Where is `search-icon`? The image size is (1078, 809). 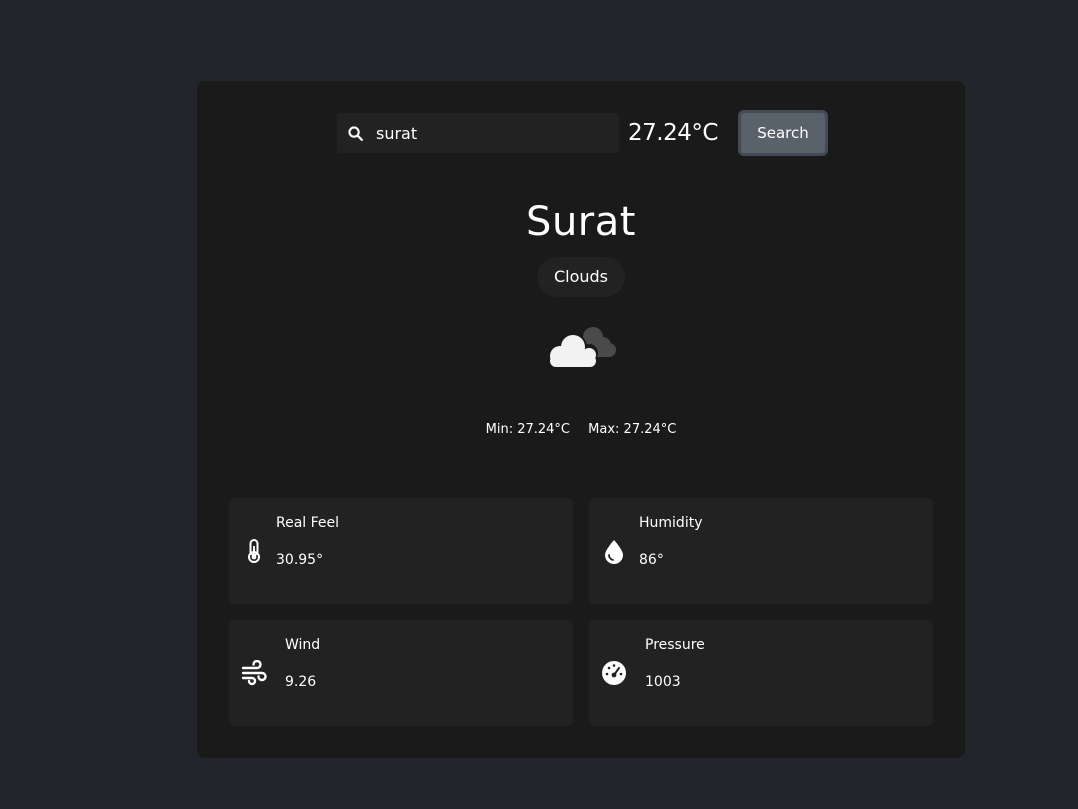
search-icon is located at coordinates (356, 133).